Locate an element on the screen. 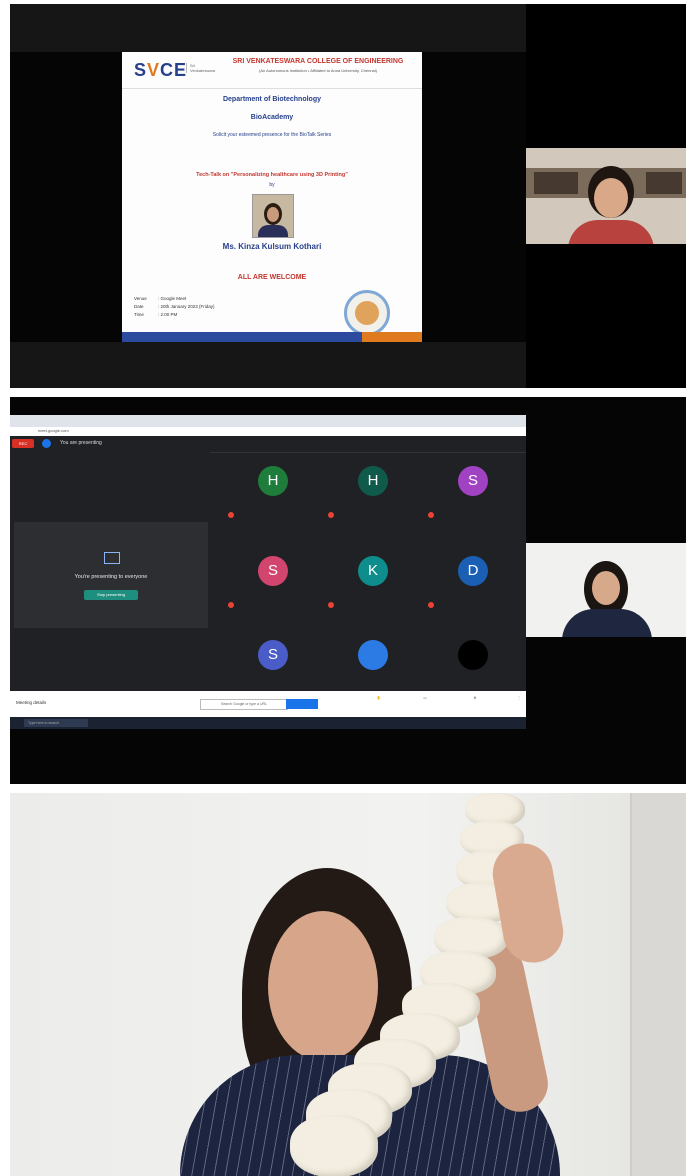  browser-address-bar: meet.google.com is located at coordinates (268, 431).